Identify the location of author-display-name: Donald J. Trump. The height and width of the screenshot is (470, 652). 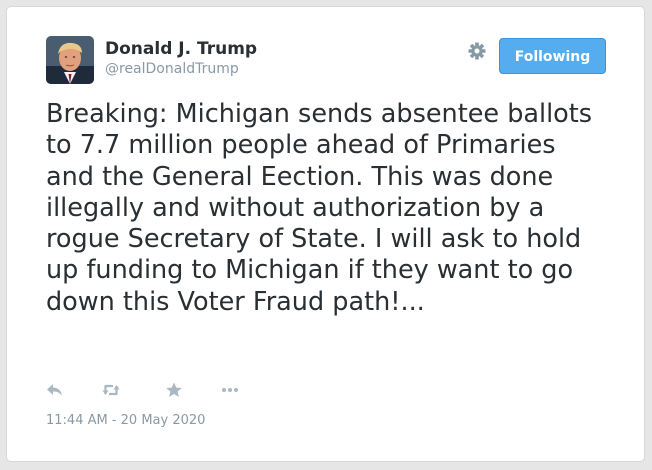
(181, 49).